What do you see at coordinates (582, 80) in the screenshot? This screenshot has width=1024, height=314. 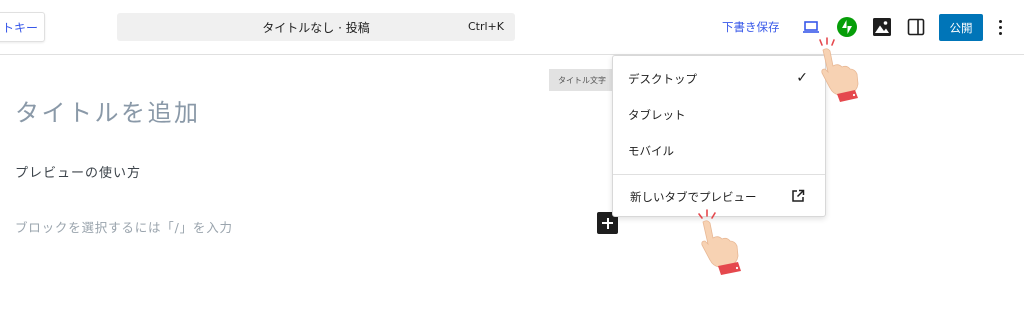 I see `title-counter-badge: タイトル文字` at bounding box center [582, 80].